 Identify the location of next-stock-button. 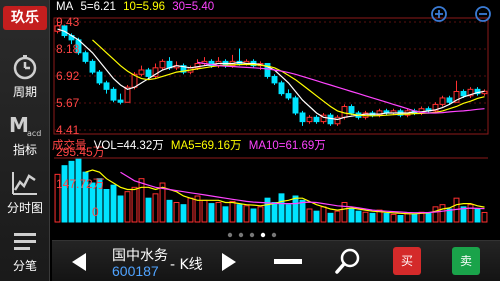
(229, 262).